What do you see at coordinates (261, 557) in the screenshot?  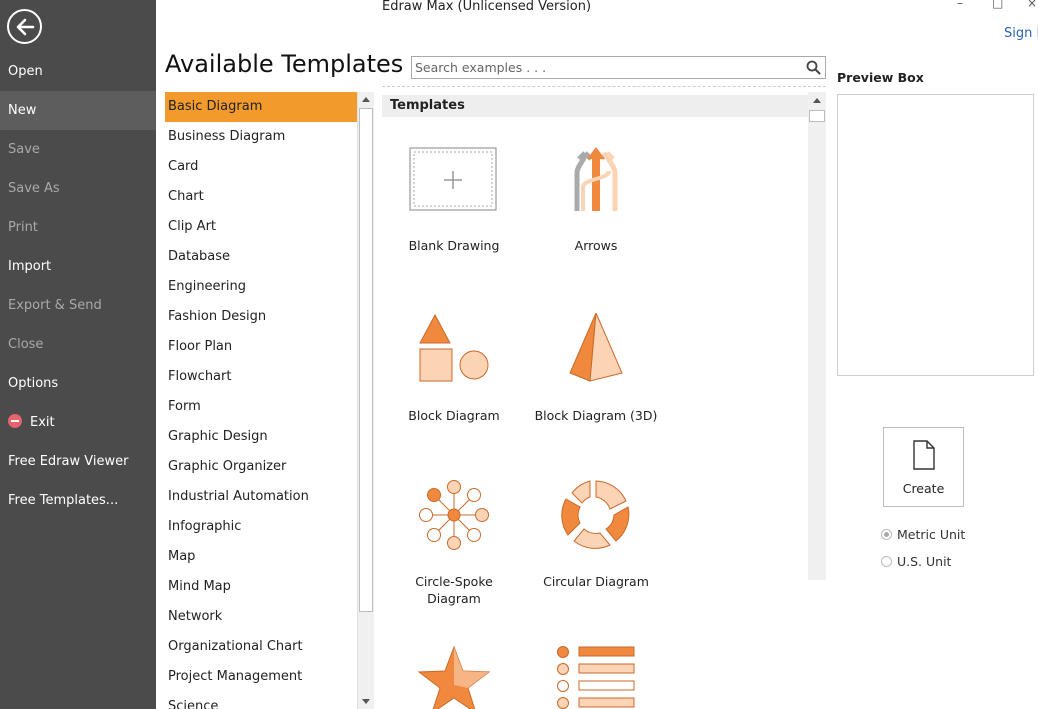 I see `category-item: Map` at bounding box center [261, 557].